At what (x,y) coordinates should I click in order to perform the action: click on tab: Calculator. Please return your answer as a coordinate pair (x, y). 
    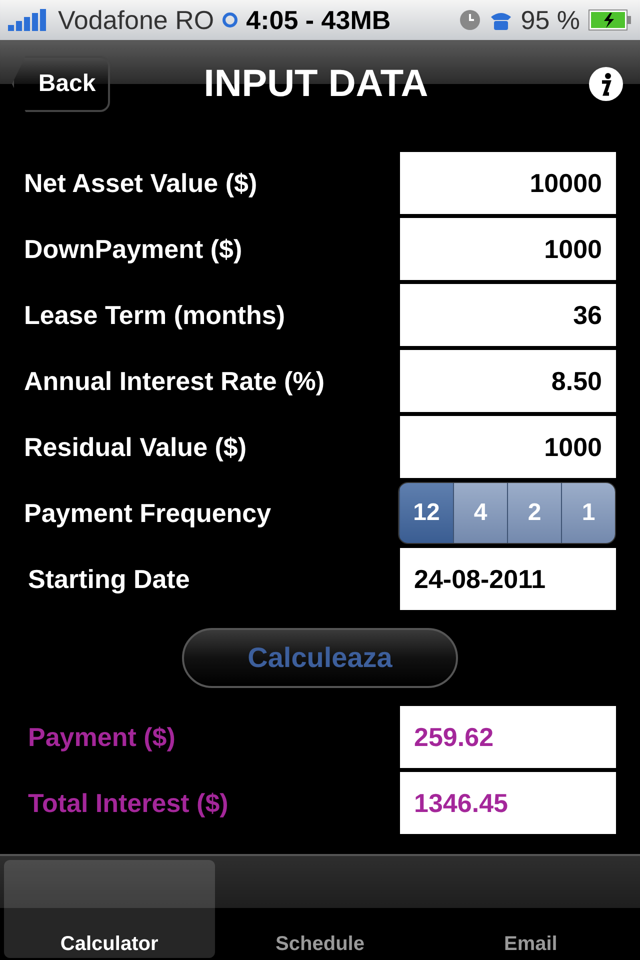
    Looking at the image, I should click on (109, 909).